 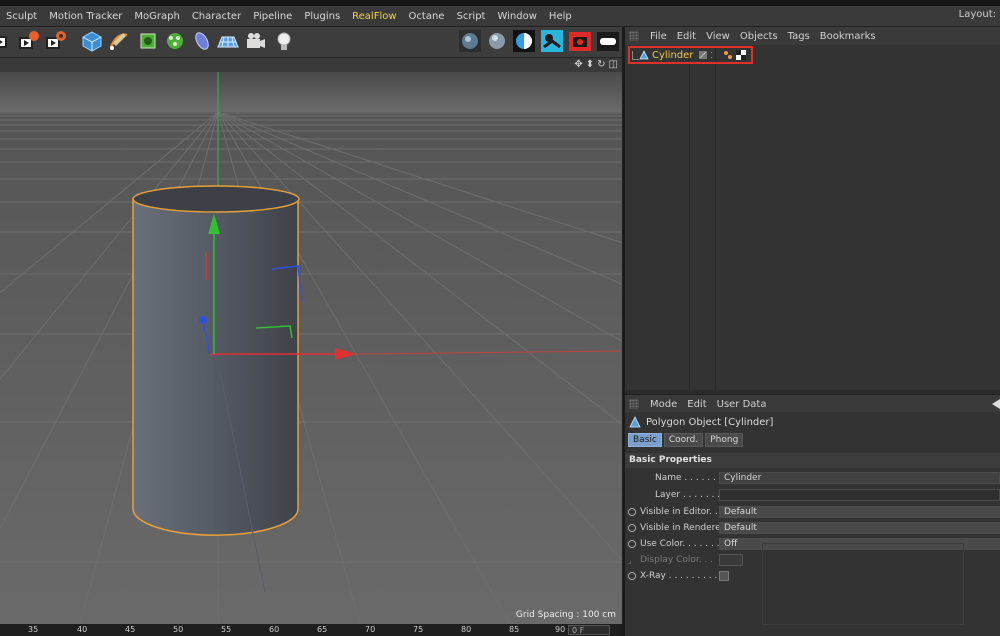 What do you see at coordinates (724, 440) in the screenshot?
I see `tab-phong: Phong` at bounding box center [724, 440].